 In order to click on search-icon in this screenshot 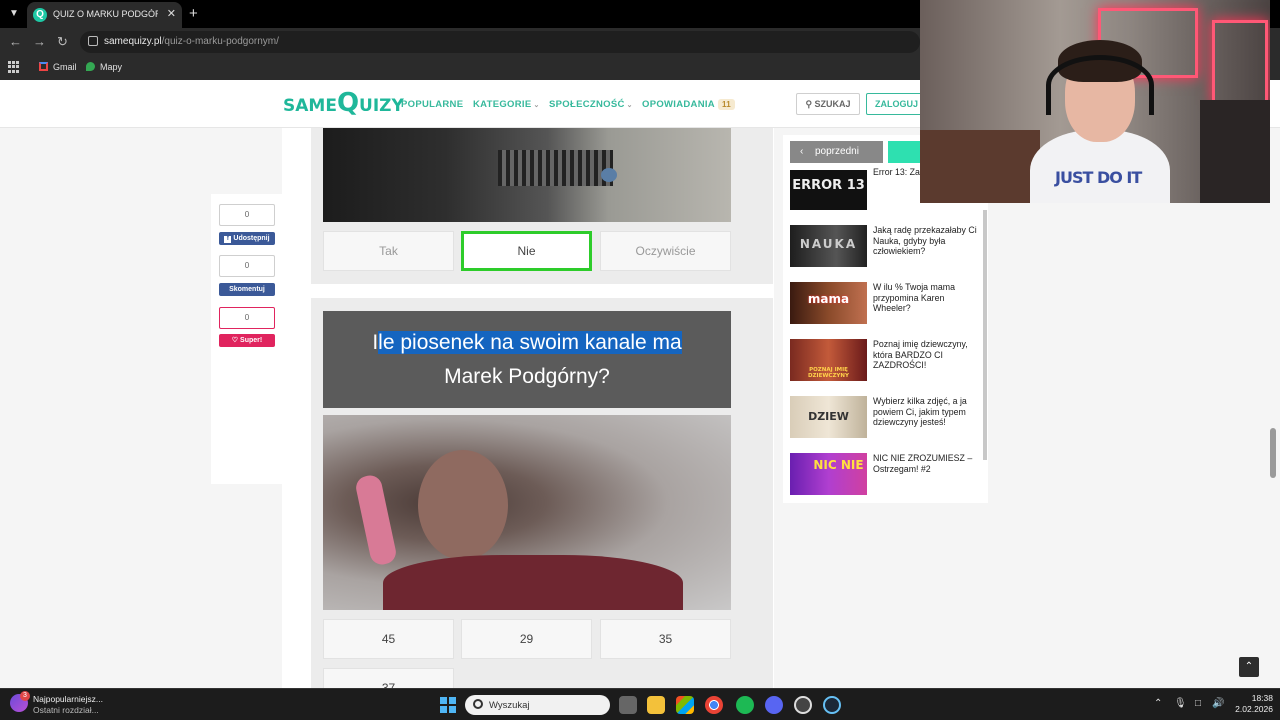, I will do `click(478, 704)`.